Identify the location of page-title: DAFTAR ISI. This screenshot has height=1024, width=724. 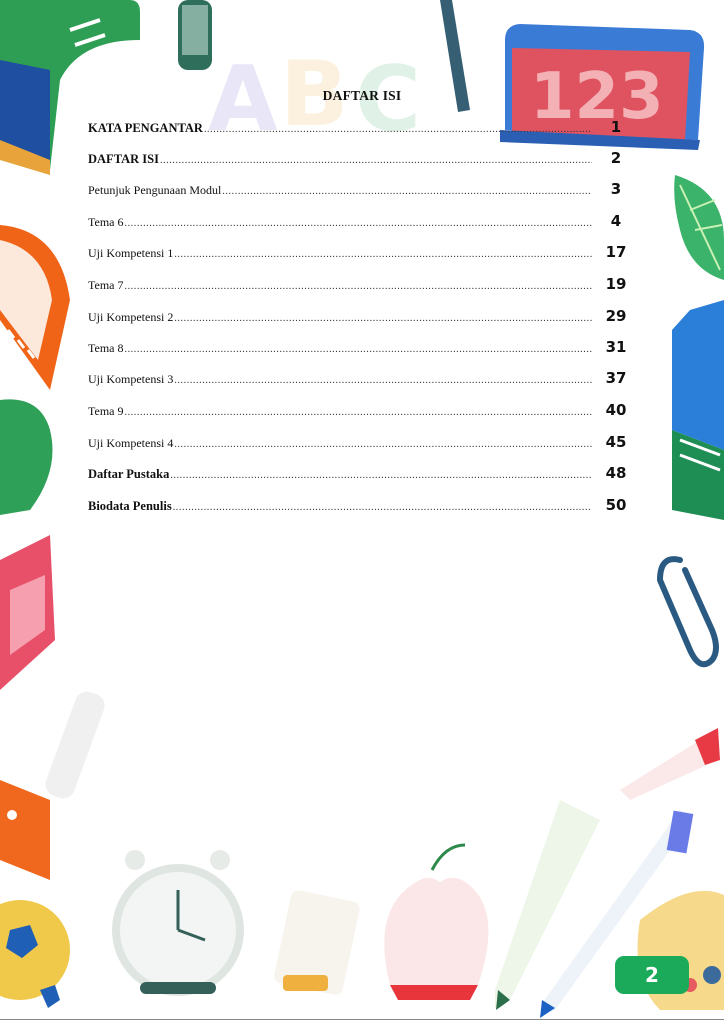
(362, 95).